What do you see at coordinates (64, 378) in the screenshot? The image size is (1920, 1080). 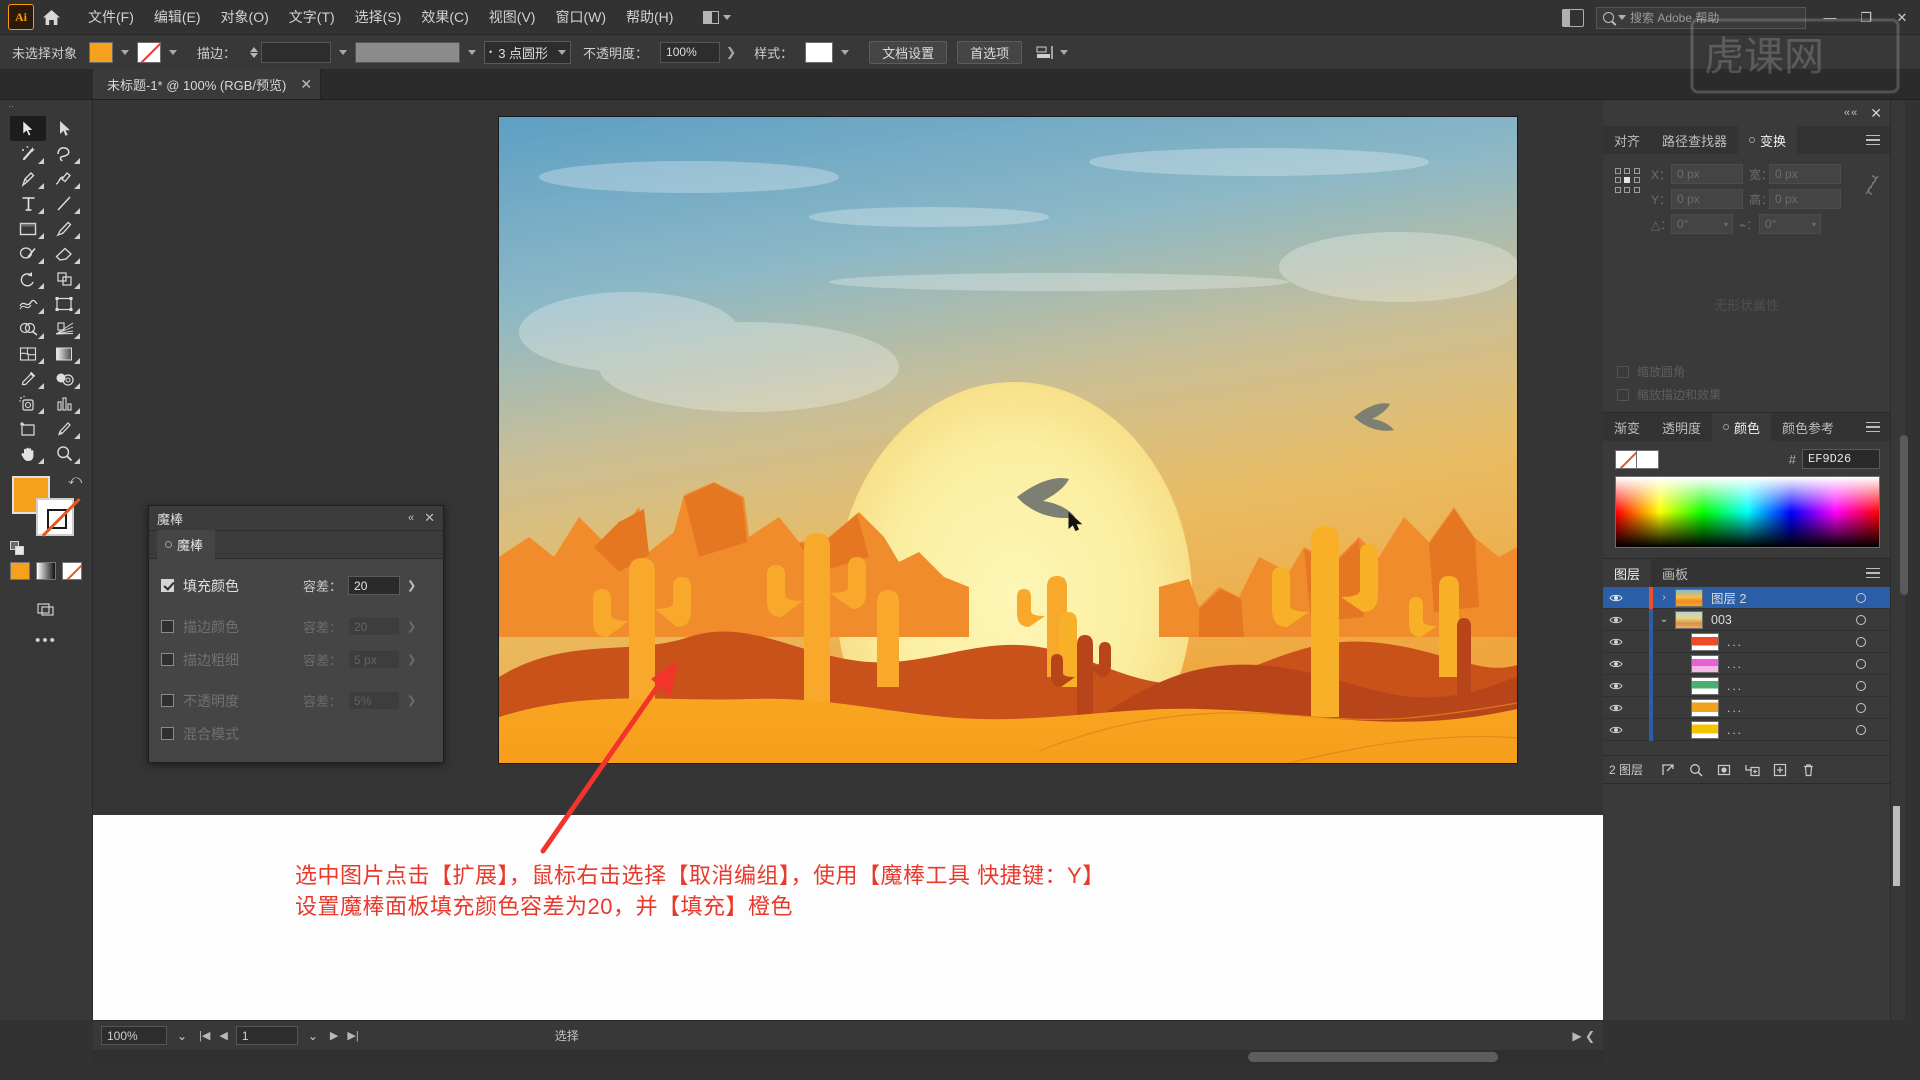 I see `blend-tool` at bounding box center [64, 378].